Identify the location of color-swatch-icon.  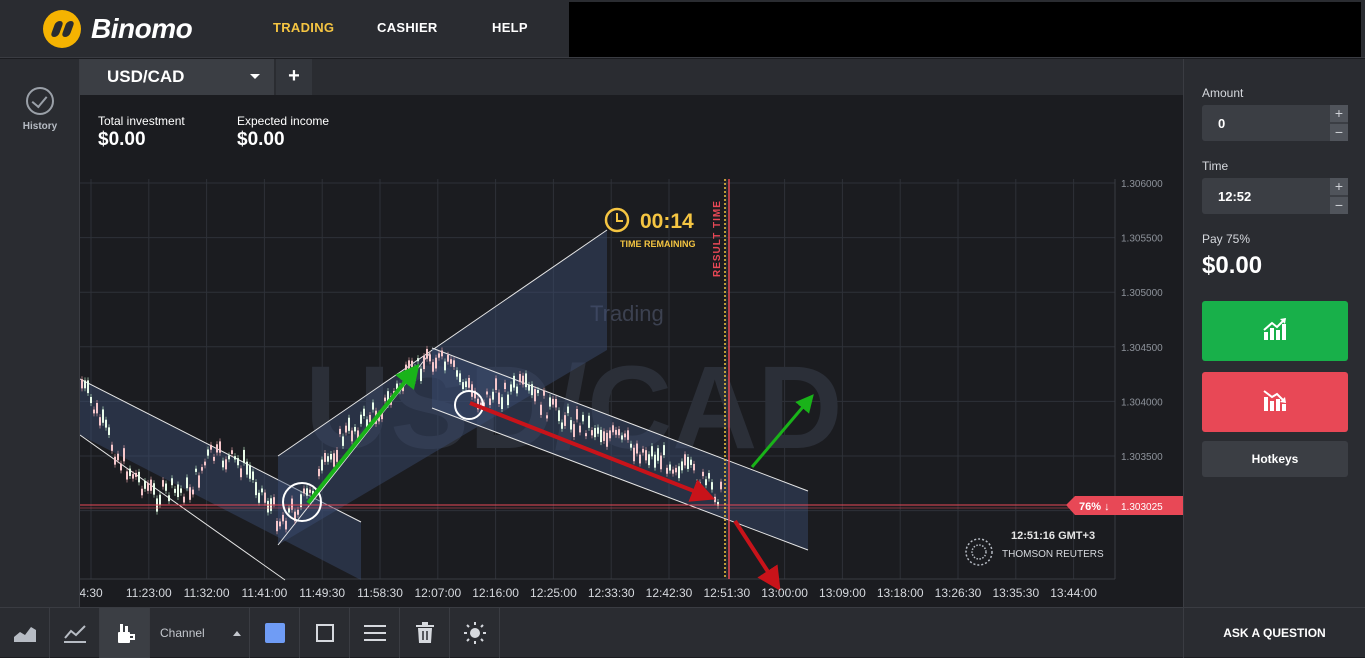
(274, 633).